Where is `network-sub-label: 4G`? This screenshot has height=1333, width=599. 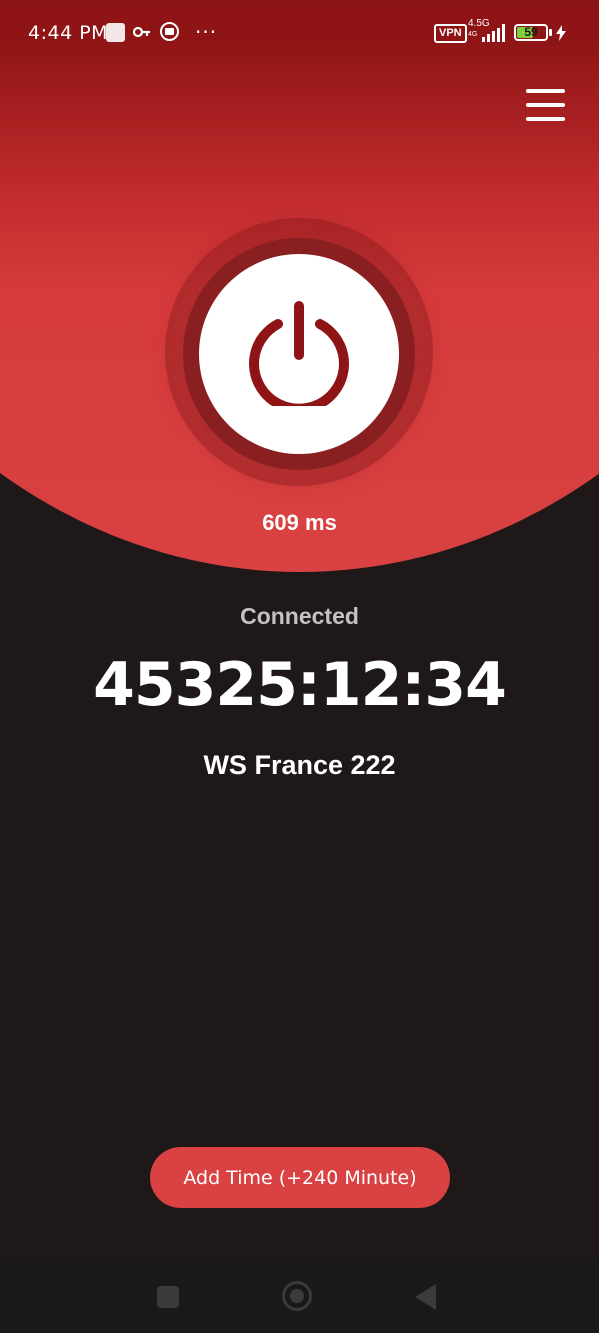
network-sub-label: 4G is located at coordinates (473, 34).